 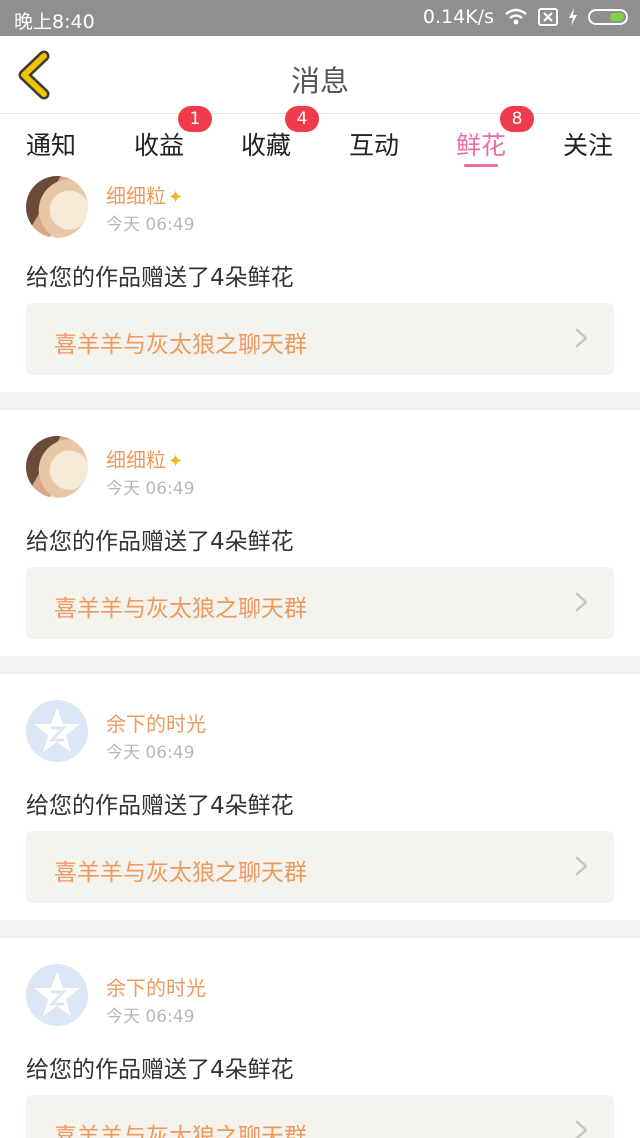 What do you see at coordinates (481, 144) in the screenshot?
I see `tab-flowers: 鲜花` at bounding box center [481, 144].